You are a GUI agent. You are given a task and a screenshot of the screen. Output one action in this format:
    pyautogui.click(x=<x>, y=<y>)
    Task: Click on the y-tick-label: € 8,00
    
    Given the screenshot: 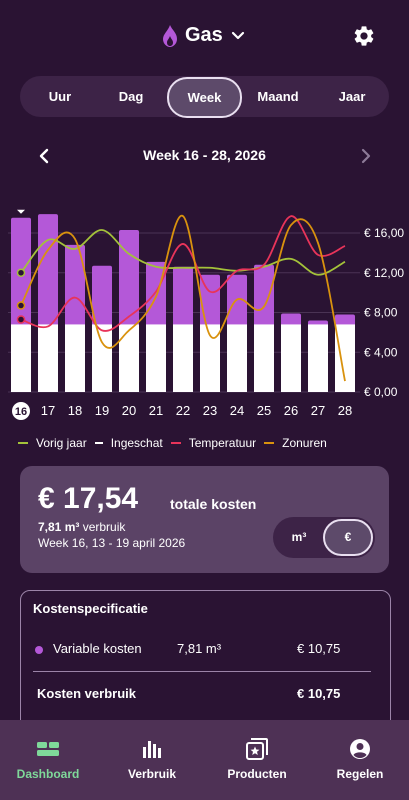 What is the action you would take?
    pyautogui.click(x=381, y=313)
    